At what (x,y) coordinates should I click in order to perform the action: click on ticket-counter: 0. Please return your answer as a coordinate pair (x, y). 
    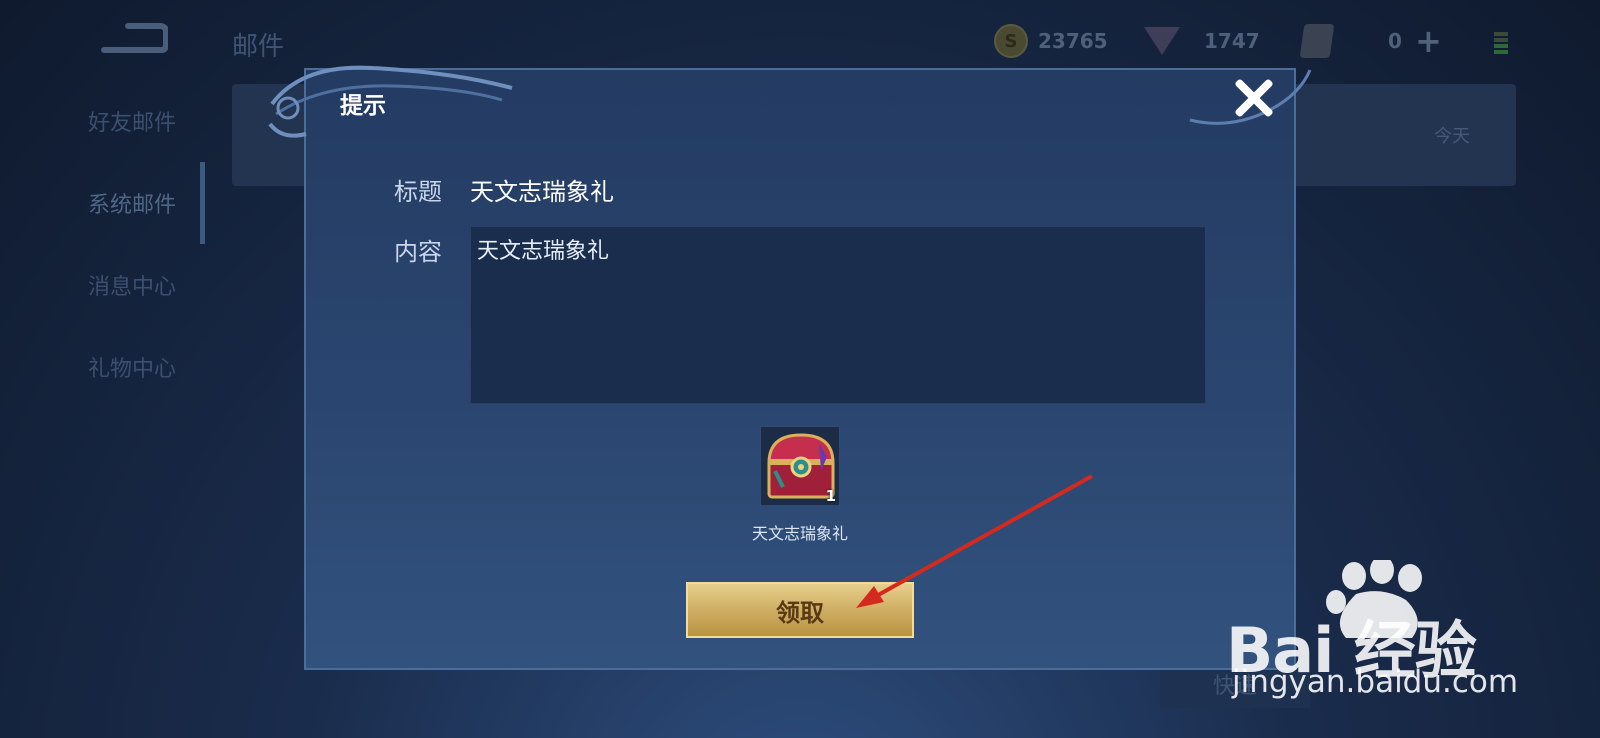
    Looking at the image, I should click on (1350, 41).